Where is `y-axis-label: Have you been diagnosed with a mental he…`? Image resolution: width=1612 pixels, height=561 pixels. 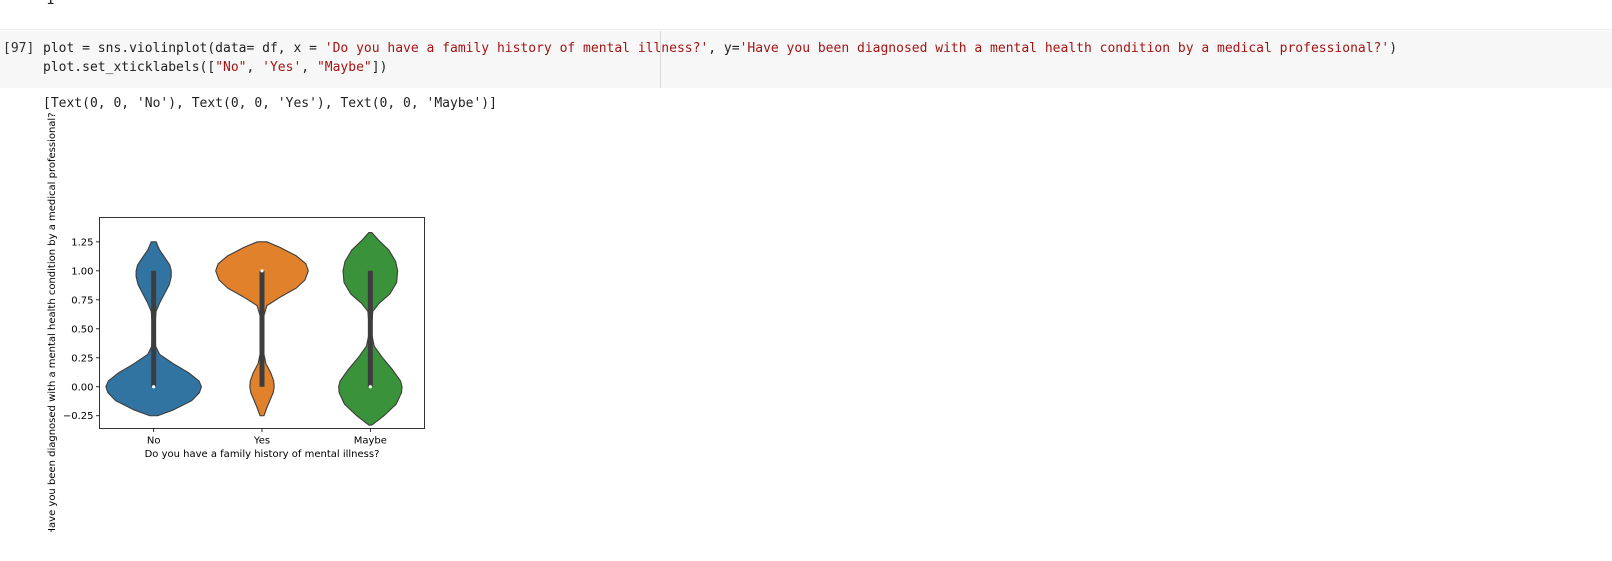
y-axis-label: Have you been diagnosed with a mental he… is located at coordinates (52, 322).